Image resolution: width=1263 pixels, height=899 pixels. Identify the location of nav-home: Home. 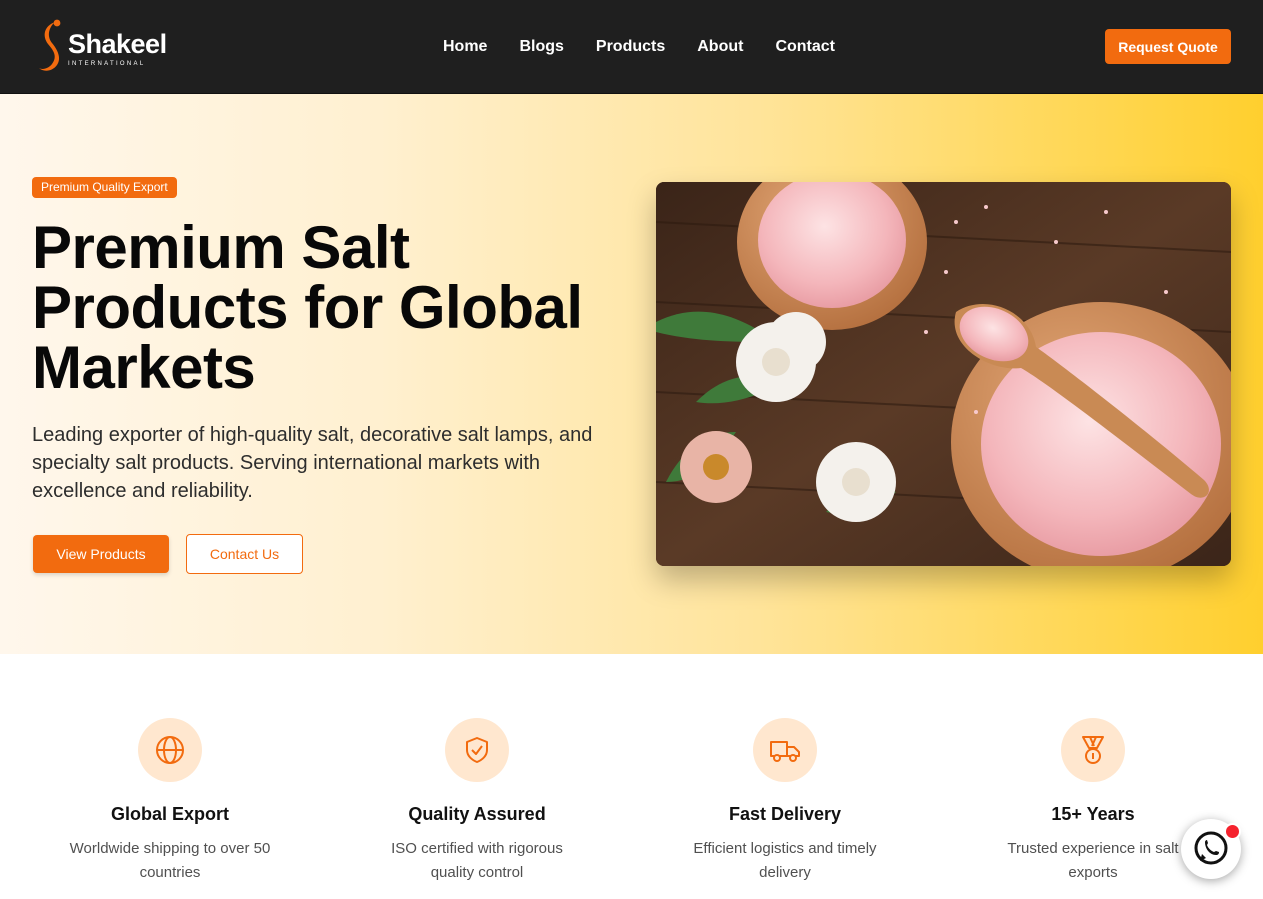
(465, 47).